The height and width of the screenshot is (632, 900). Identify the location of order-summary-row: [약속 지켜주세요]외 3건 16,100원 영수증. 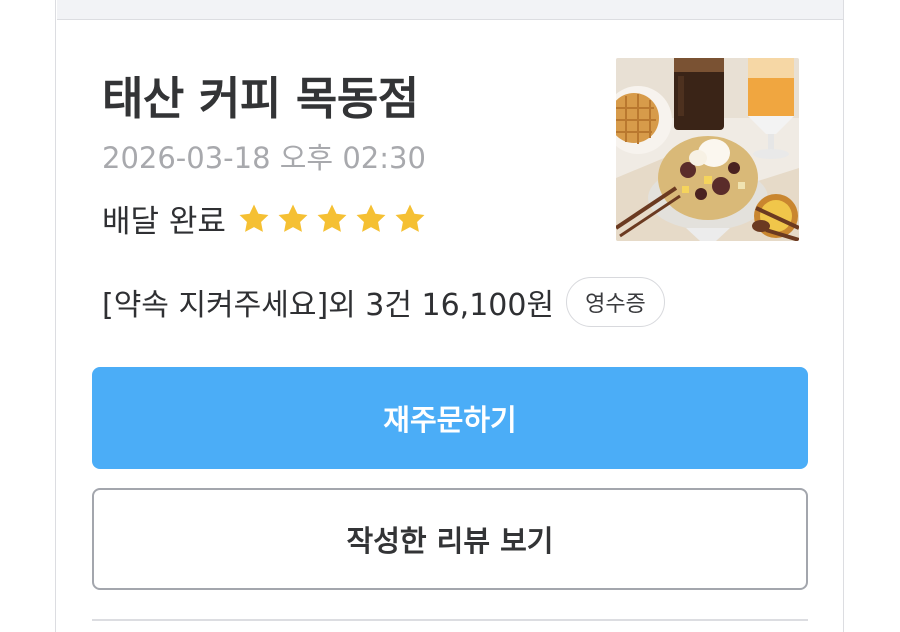
(383, 302).